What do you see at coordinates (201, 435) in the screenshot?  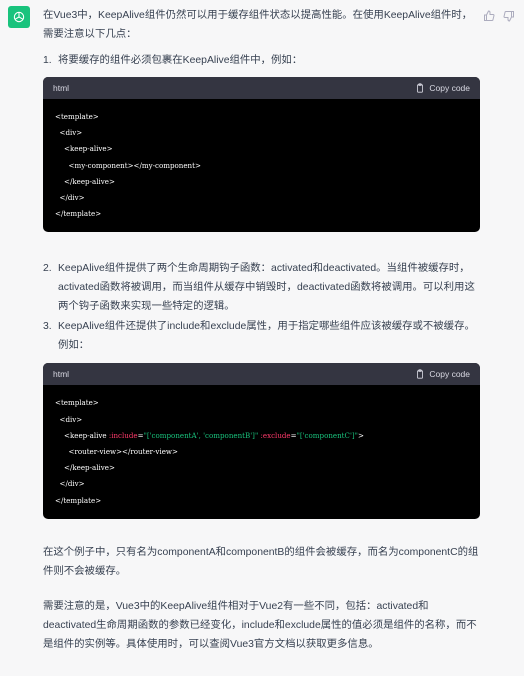 I see `code-string-include: "['componentA', 'componentB']"` at bounding box center [201, 435].